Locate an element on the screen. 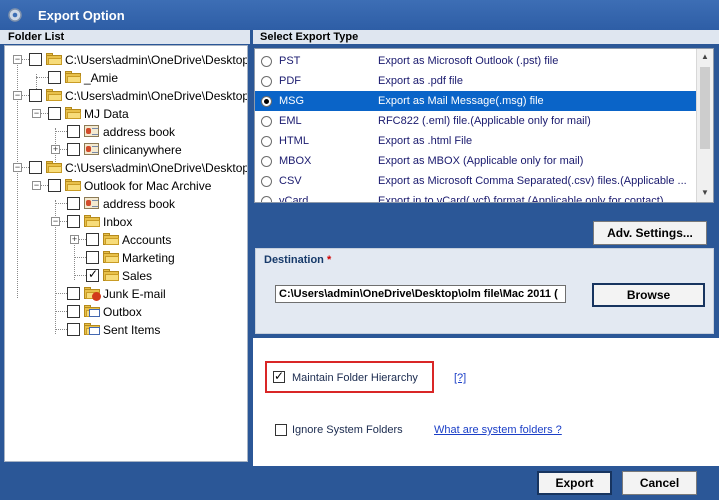  folder-label: MJ Data is located at coordinates (106, 114).